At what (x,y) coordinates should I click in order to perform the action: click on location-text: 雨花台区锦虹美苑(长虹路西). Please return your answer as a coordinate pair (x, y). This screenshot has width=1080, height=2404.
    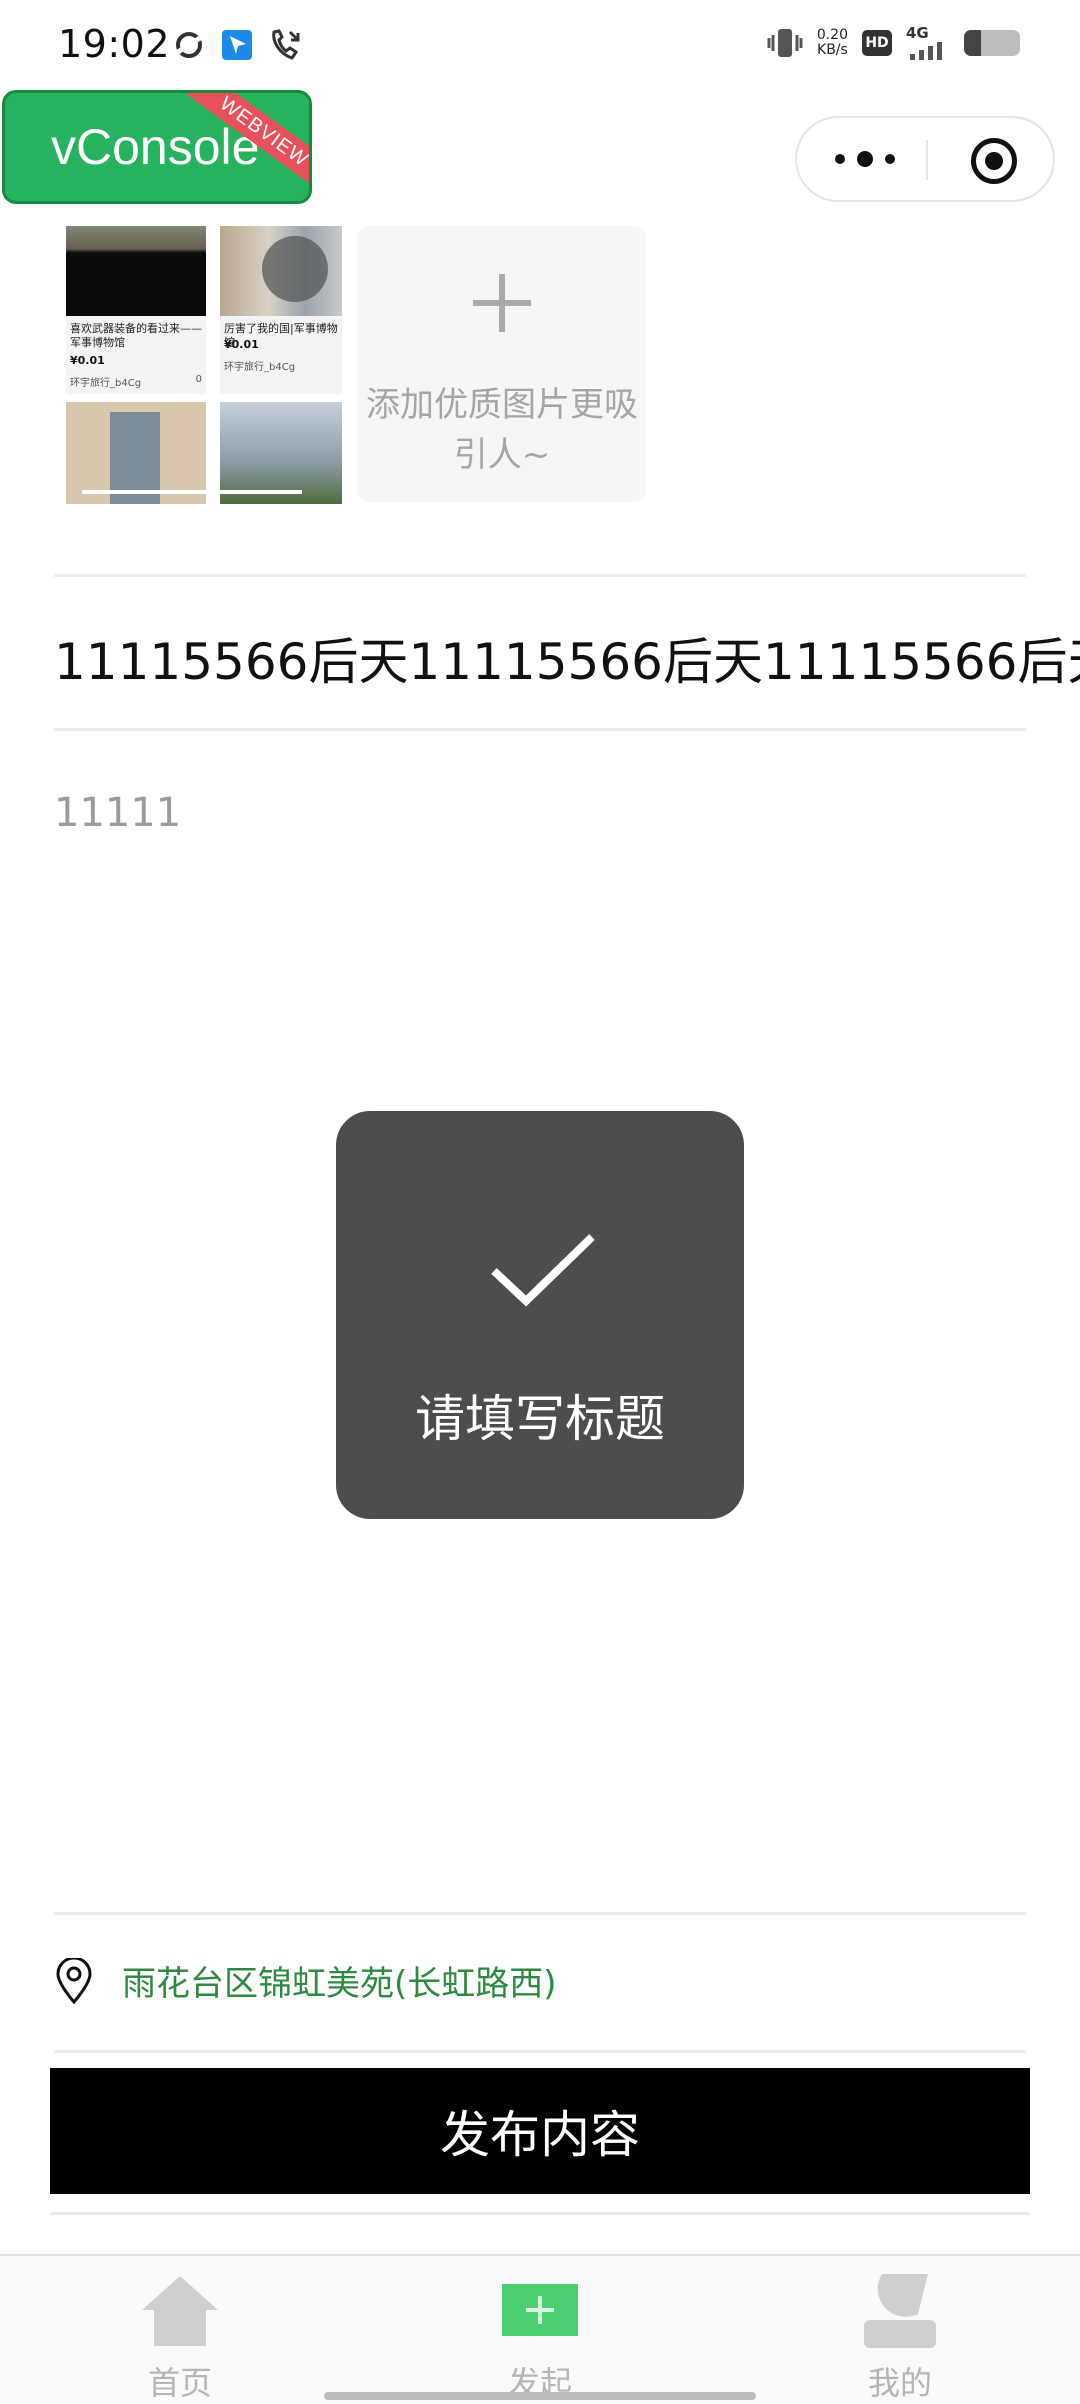
    Looking at the image, I should click on (339, 1984).